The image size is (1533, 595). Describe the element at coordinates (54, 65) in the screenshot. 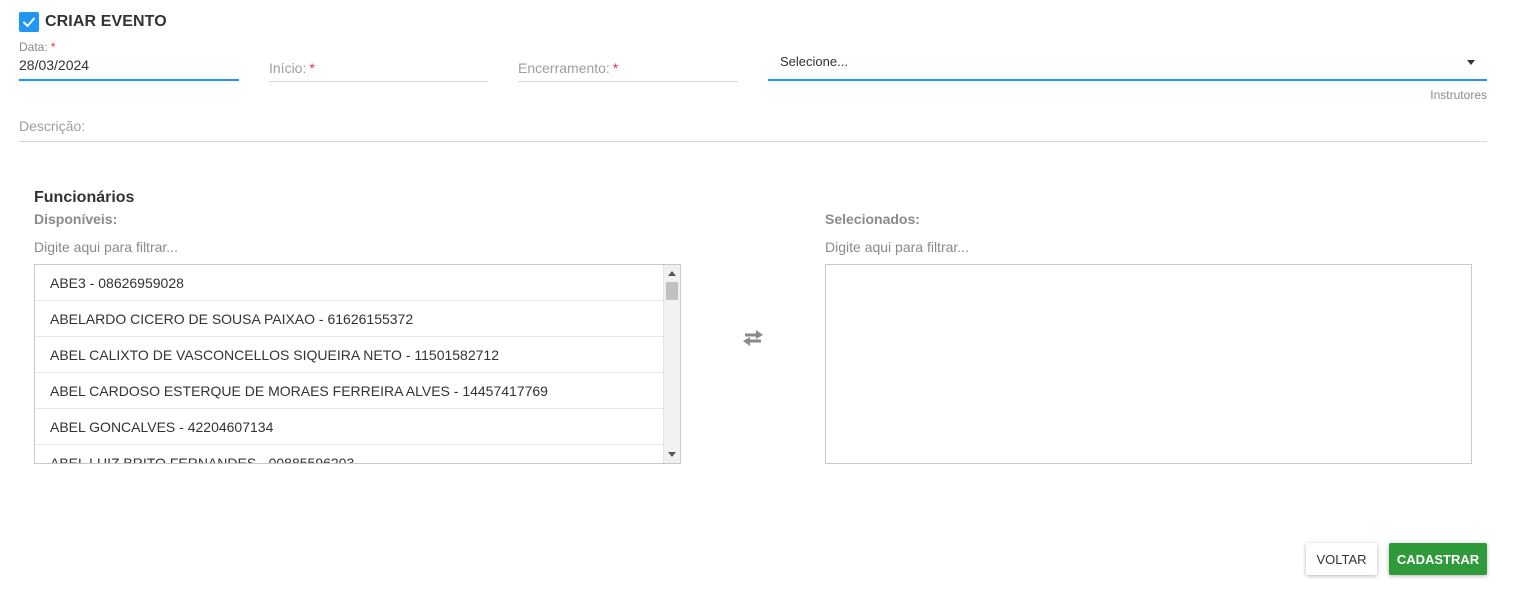

I see `date-value: 28/03/2024` at that location.